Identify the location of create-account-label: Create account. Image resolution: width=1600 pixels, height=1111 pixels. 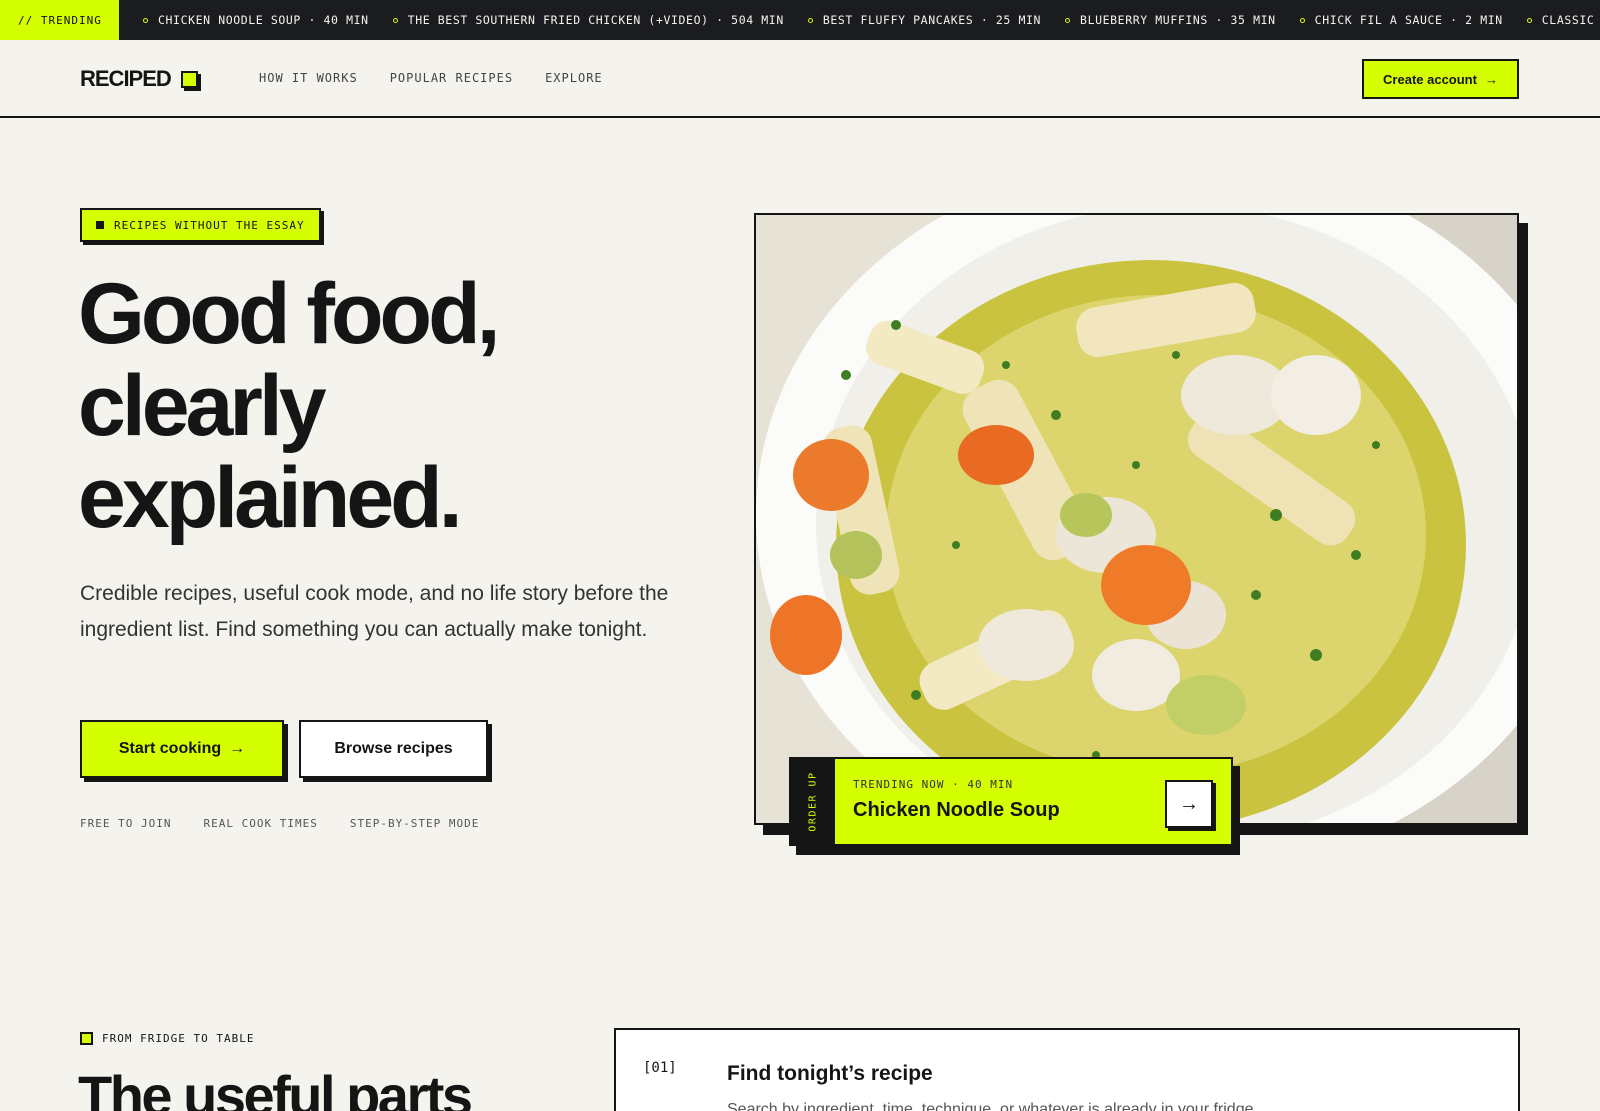
(1430, 79).